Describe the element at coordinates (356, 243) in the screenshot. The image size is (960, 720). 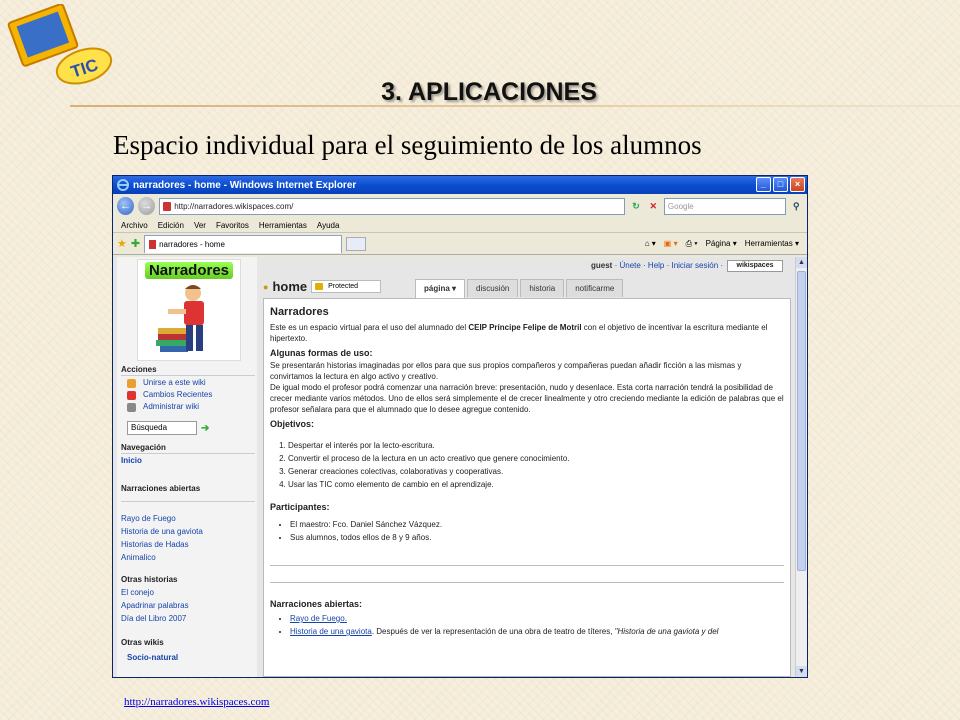
I see `new-tab-button` at that location.